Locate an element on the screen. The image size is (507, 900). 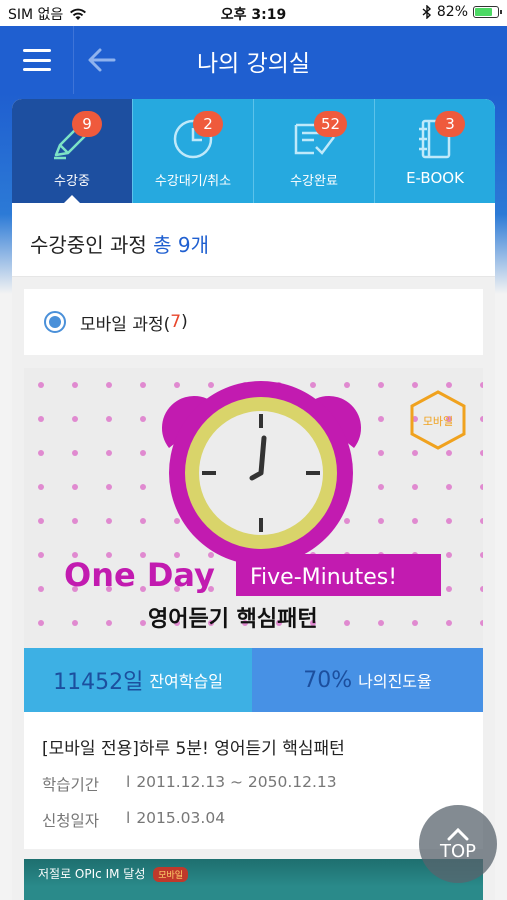
tab-badge: 2 is located at coordinates (208, 124).